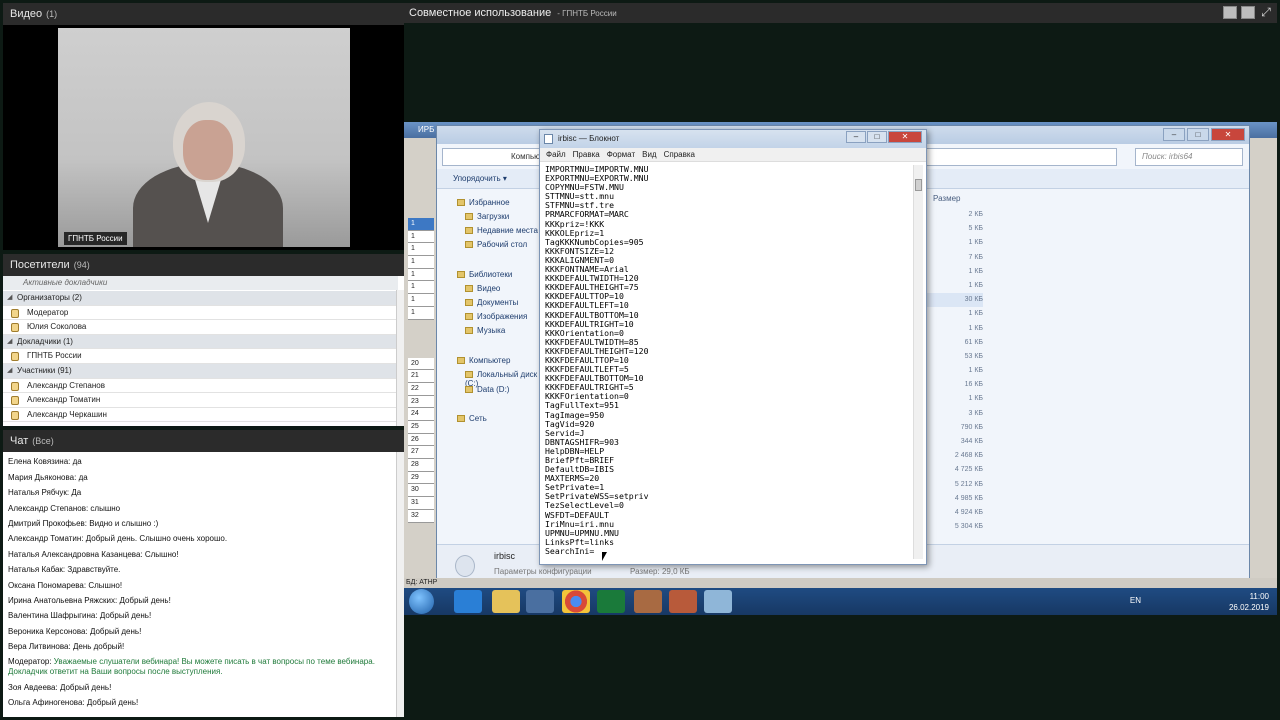 This screenshot has width=1280, height=720. Describe the element at coordinates (877, 137) in the screenshot. I see `notepad-maximize-button: □` at that location.